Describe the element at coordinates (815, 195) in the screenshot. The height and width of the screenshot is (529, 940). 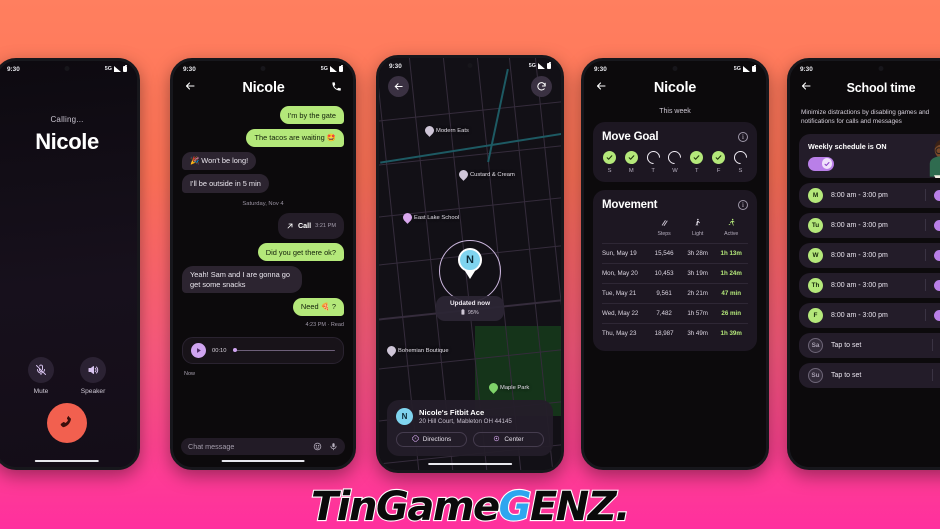
I see `day-chip: M` at that location.